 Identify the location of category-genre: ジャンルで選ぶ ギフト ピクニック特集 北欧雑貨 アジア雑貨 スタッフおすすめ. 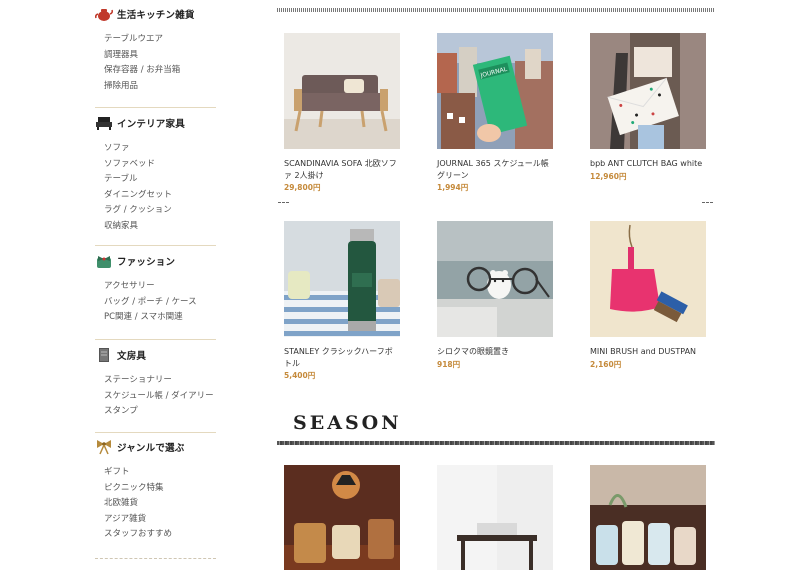
(155, 496).